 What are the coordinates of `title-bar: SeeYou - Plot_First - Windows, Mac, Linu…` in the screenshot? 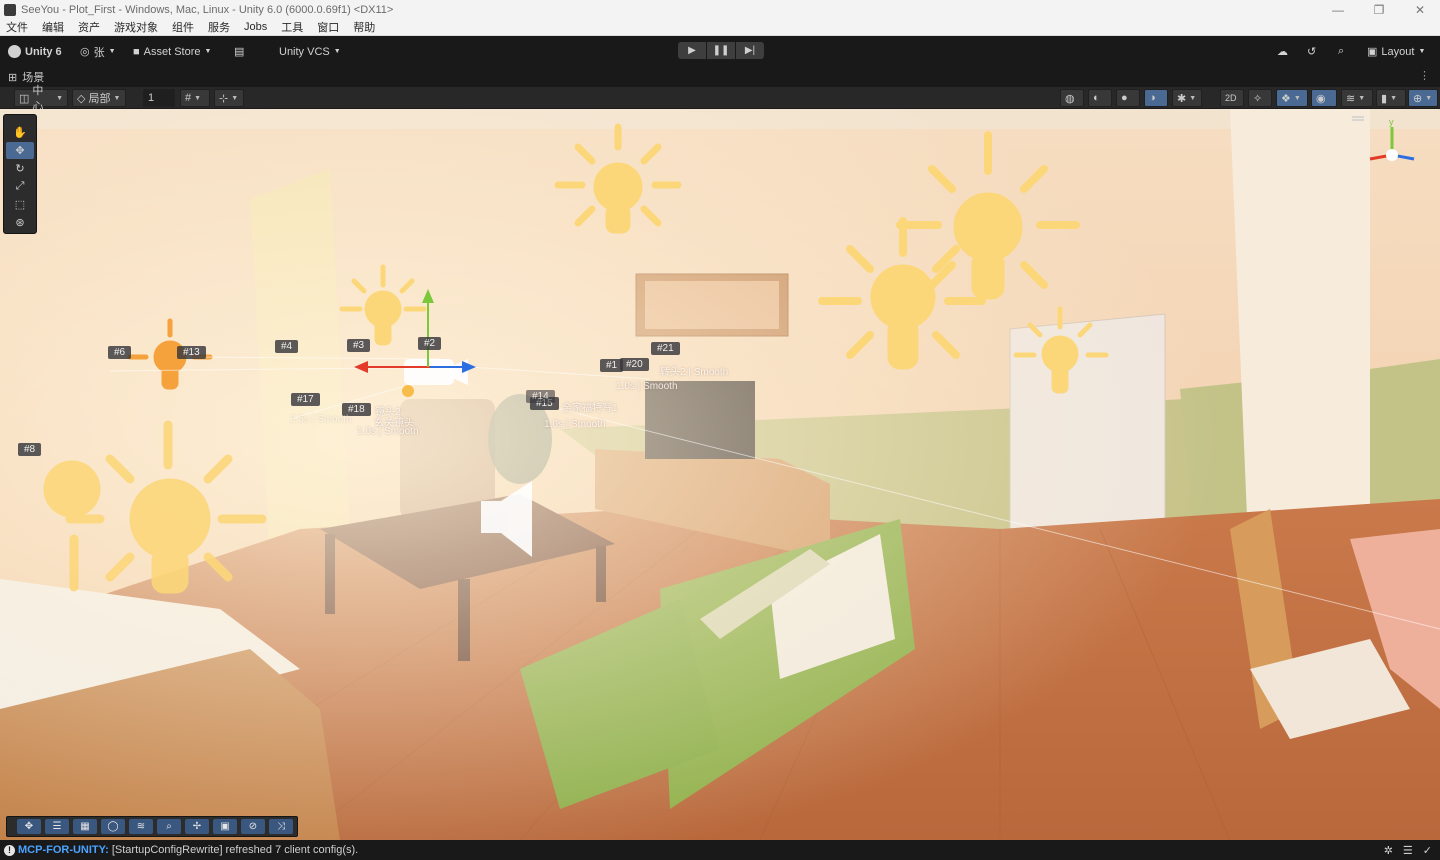 It's located at (720, 9).